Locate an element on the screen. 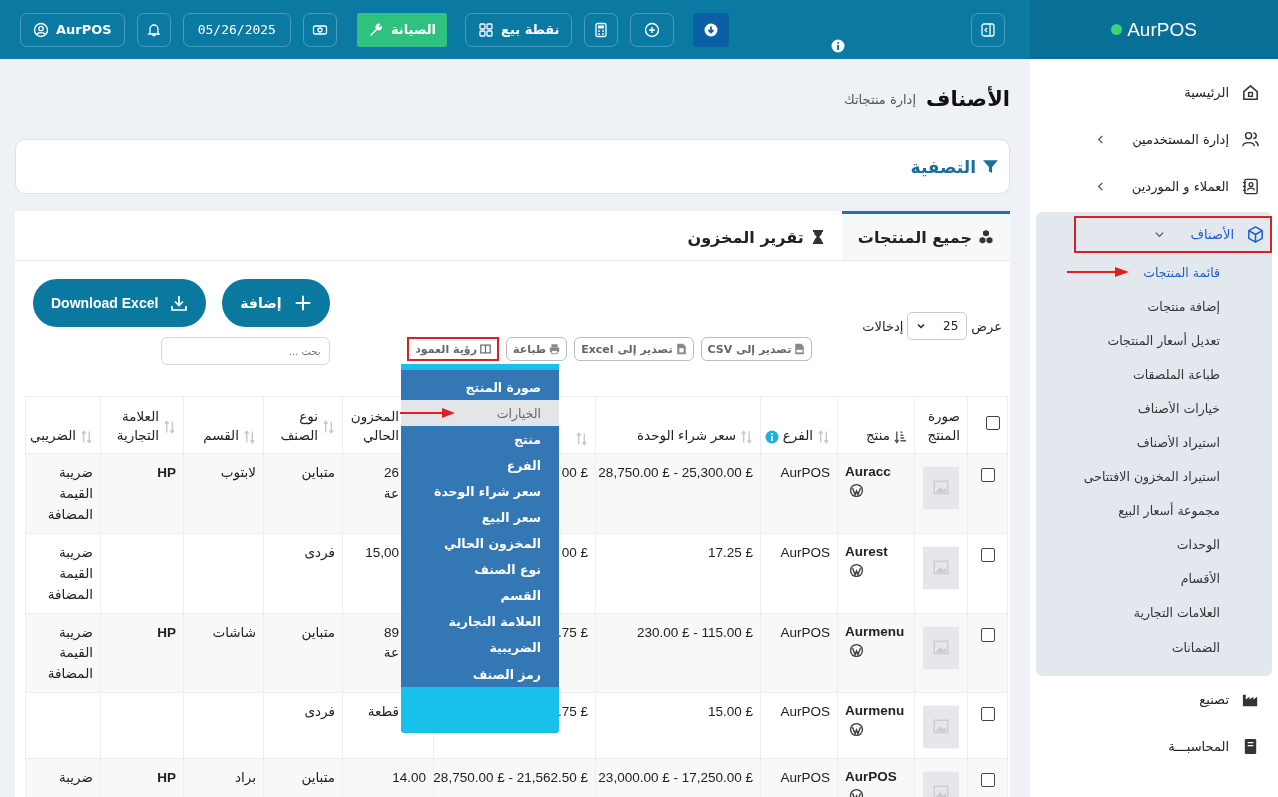 This screenshot has width=1278, height=797. image-placeholder-icon is located at coordinates (941, 488).